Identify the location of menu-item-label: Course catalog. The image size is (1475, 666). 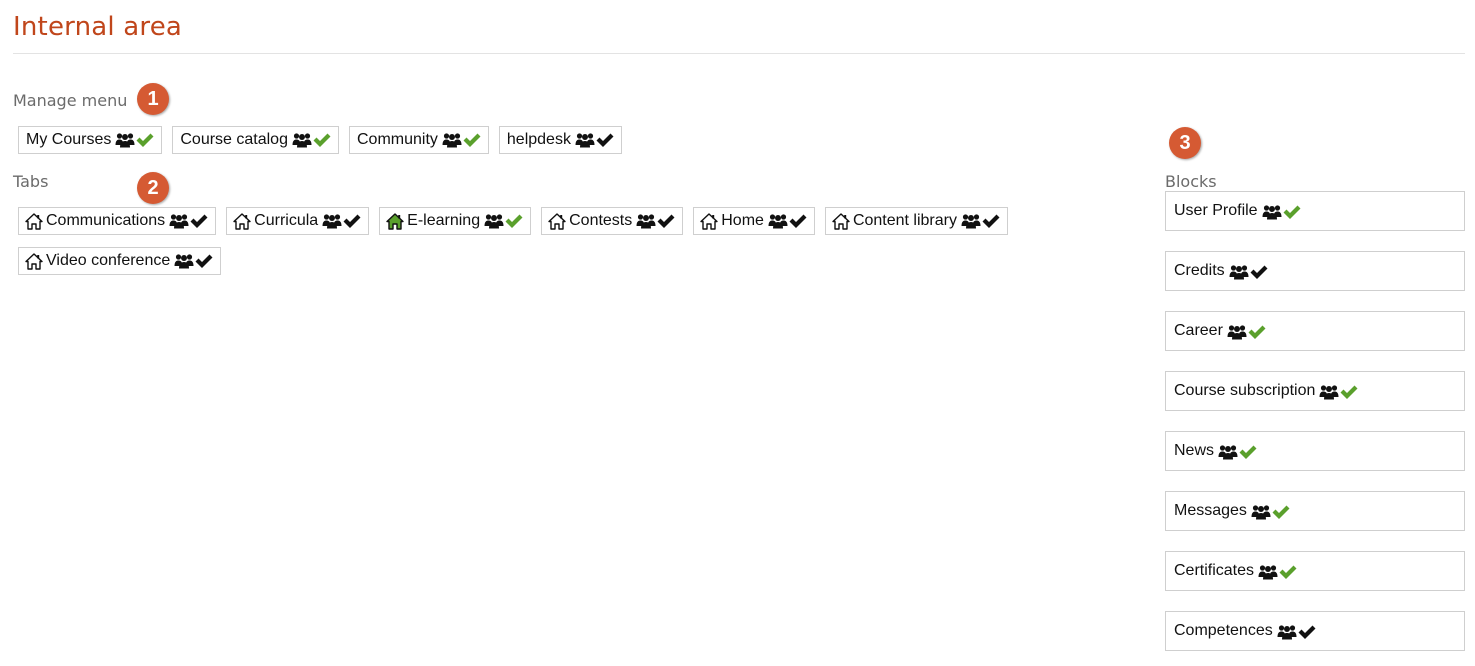
(234, 139).